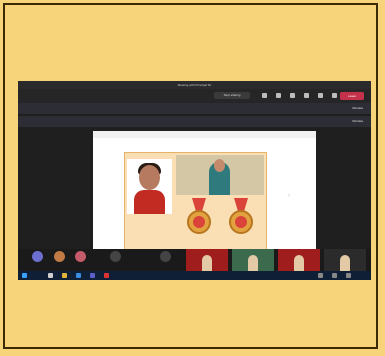  What do you see at coordinates (306, 95) in the screenshot?
I see `more-icon` at bounding box center [306, 95].